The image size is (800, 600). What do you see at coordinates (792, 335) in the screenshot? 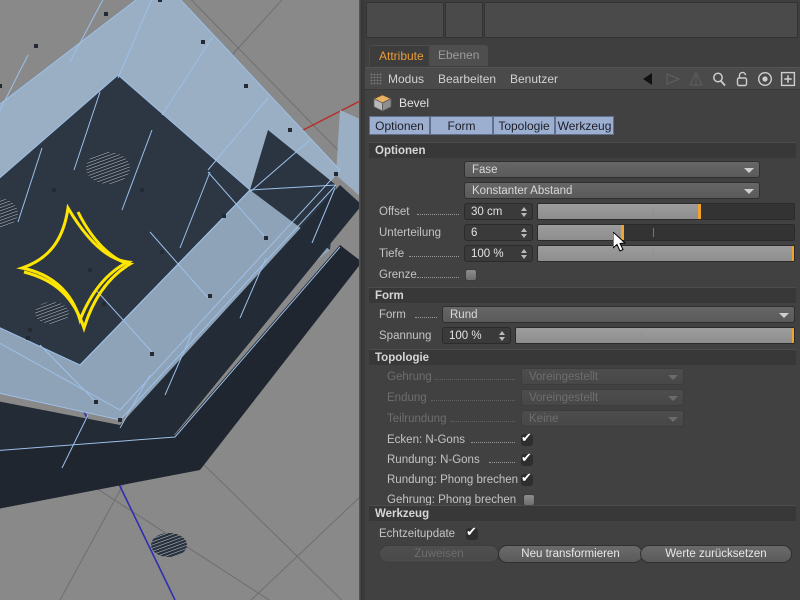
I see `slider-spannung-knob` at bounding box center [792, 335].